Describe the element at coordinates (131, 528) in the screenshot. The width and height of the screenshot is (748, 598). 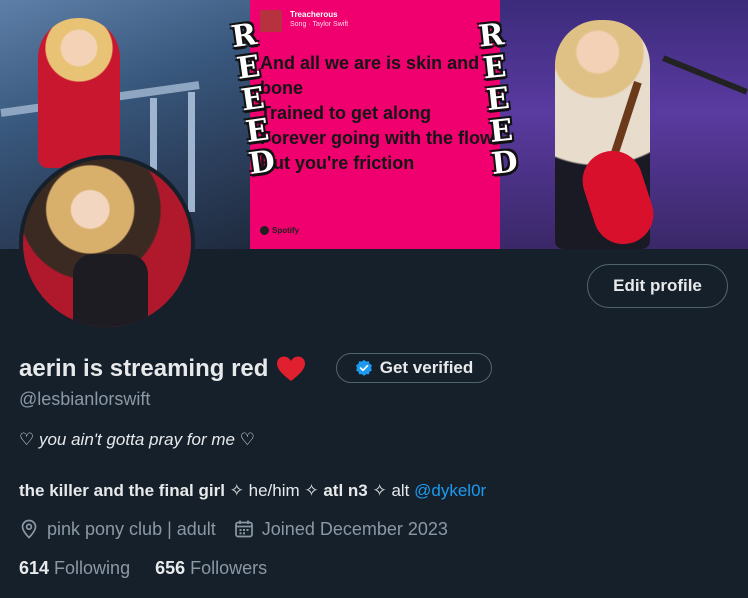
I see `location-text: pink pony club | adult` at that location.